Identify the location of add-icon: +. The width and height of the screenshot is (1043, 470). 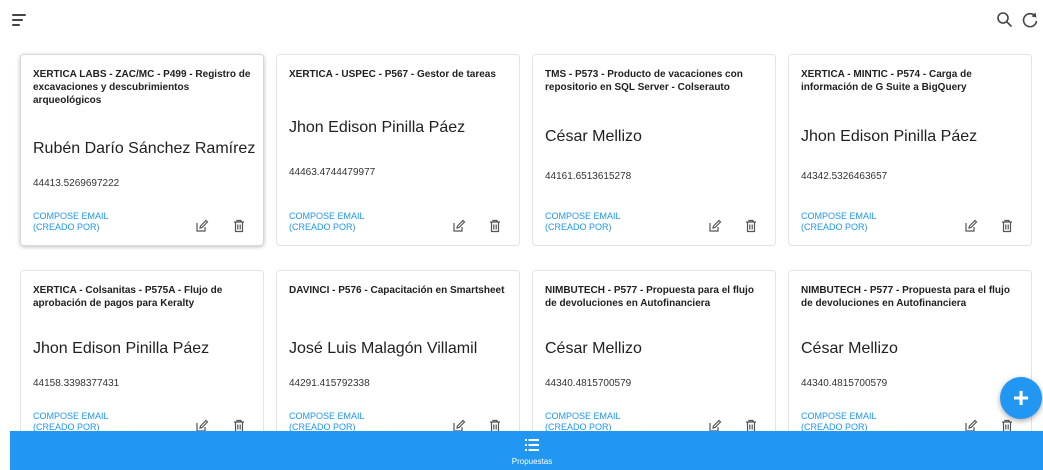
(1021, 397).